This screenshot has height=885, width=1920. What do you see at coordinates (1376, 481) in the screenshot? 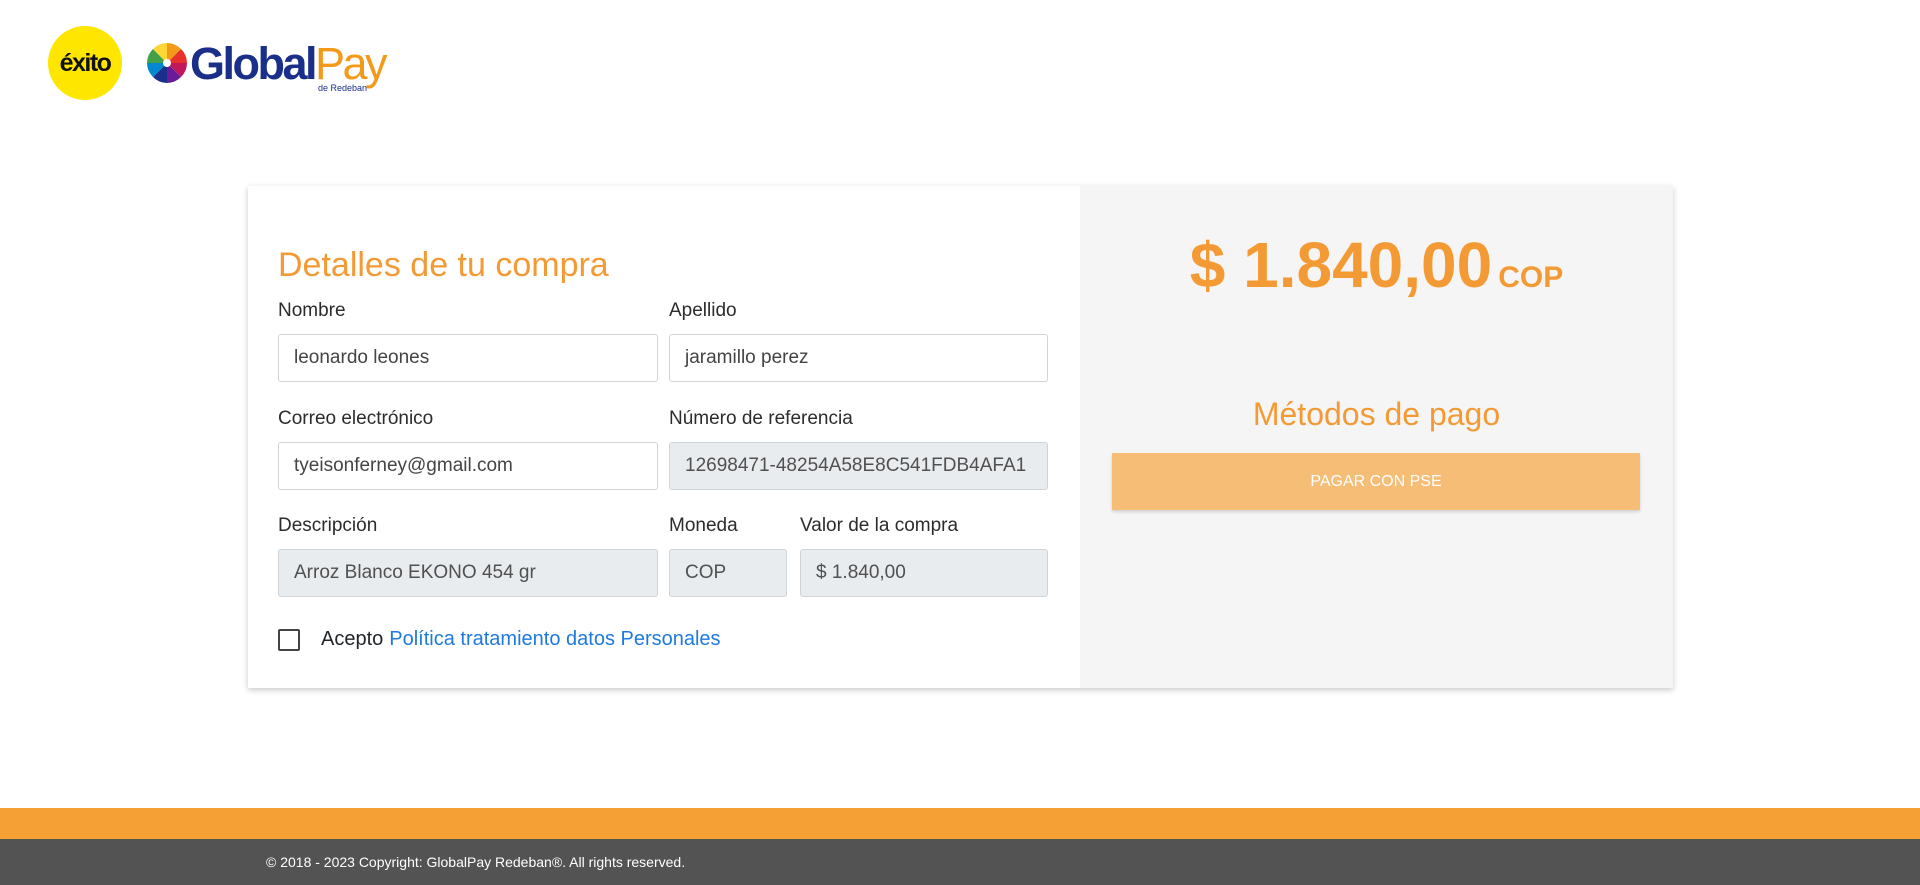
I see `pay-with-pse-button: PAGAR CON PSE` at bounding box center [1376, 481].